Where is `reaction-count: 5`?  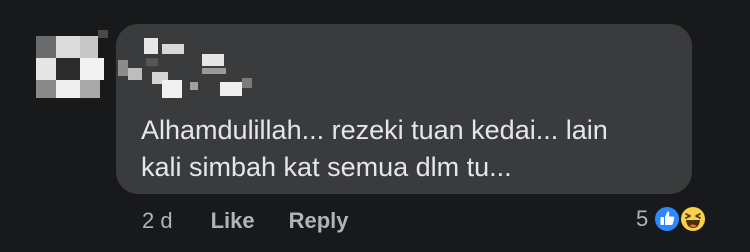
reaction-count: 5 is located at coordinates (642, 218).